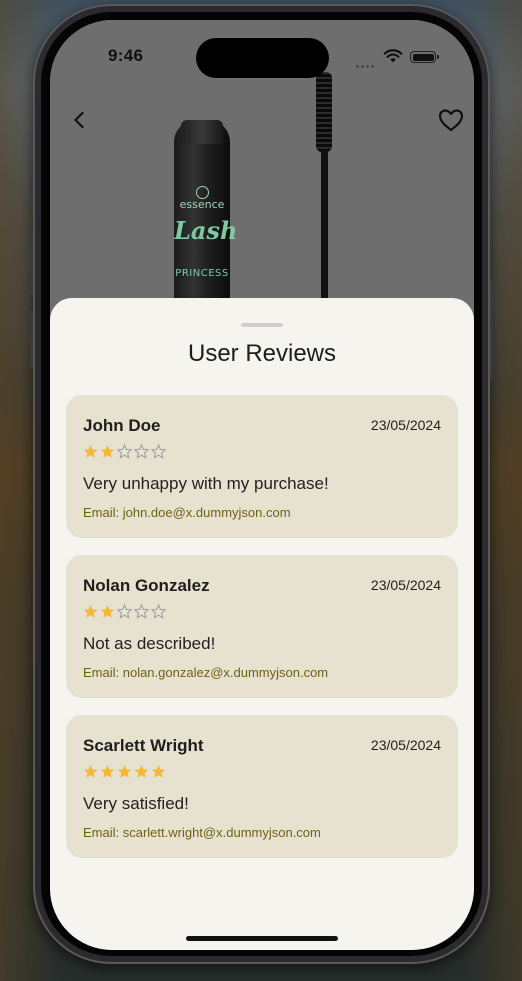  I want to click on reviewer-email: Email: john.doe@x.dummyjson.com, so click(187, 512).